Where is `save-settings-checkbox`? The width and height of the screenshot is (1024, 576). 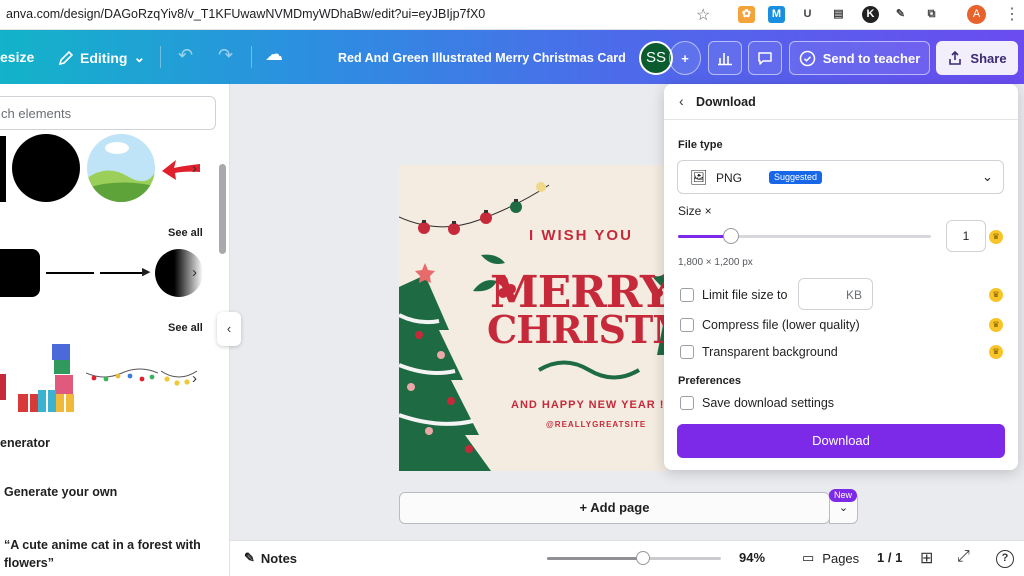 save-settings-checkbox is located at coordinates (687, 403).